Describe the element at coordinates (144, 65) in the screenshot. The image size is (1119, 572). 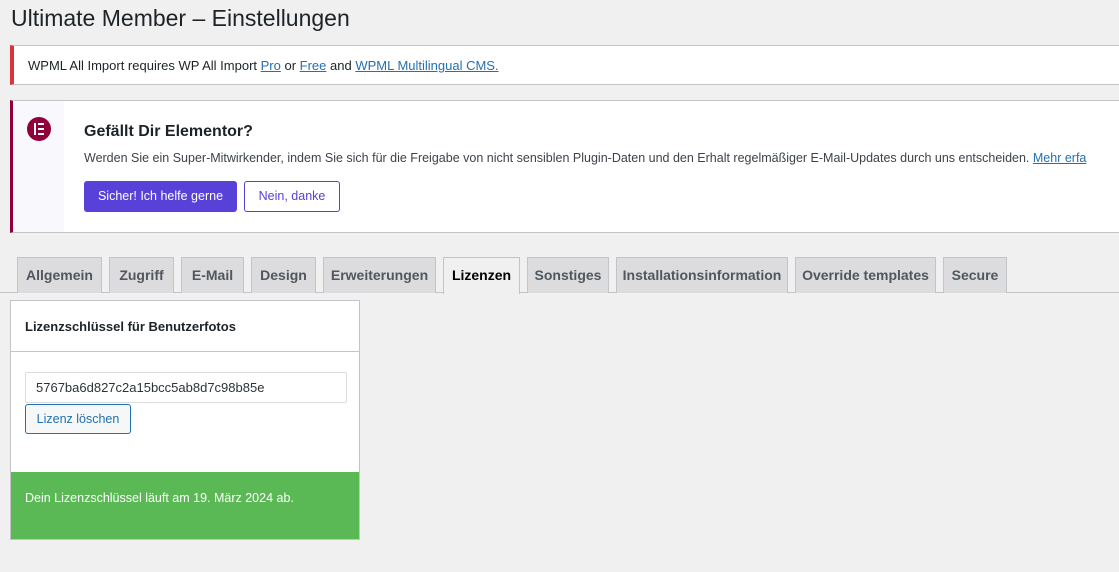
I see `notice-text: WPML All Import requires WP All Import` at that location.